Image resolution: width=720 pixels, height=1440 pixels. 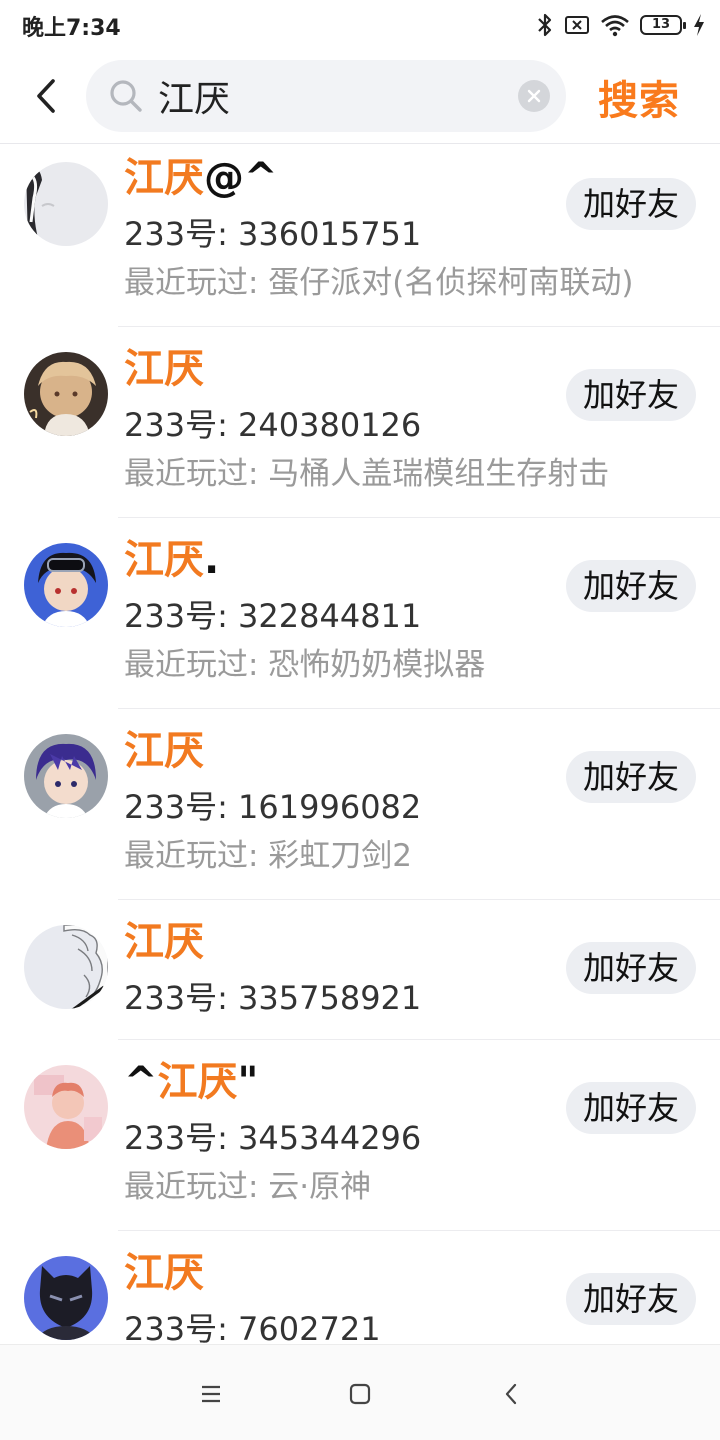 I want to click on back-icon, so click(x=511, y=1394).